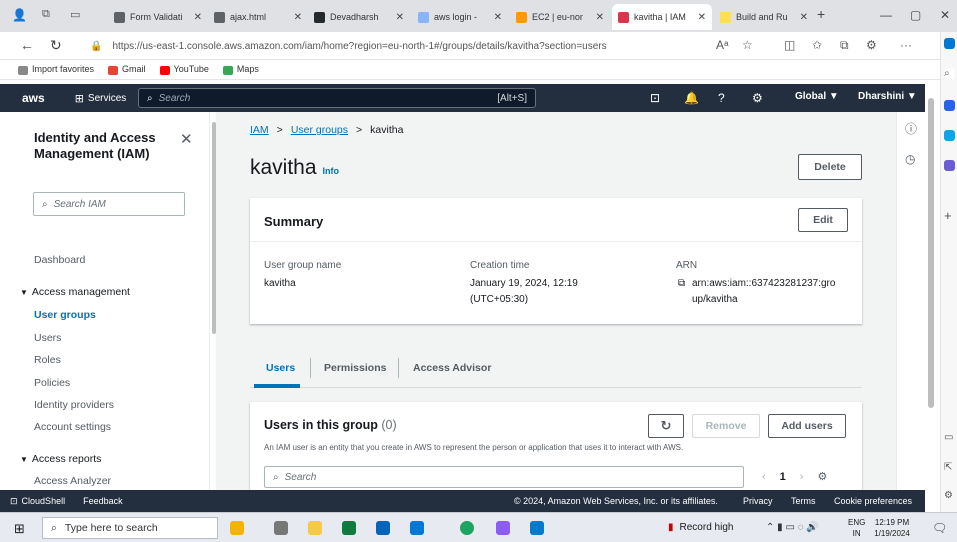  Describe the element at coordinates (37, 501) in the screenshot. I see `cloudshell-link: ⊡ CloudShell` at that location.